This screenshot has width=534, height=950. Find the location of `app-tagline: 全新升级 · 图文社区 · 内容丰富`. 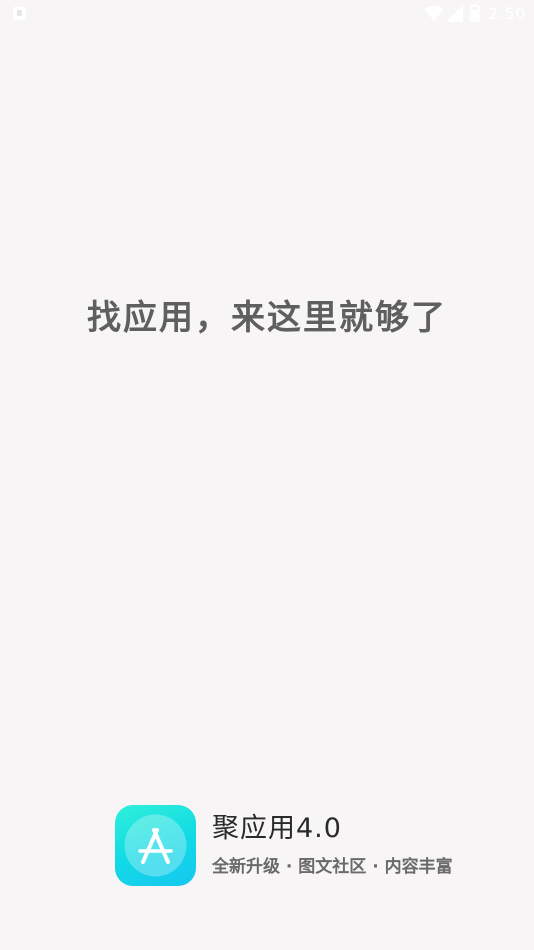

app-tagline: 全新升级 · 图文社区 · 内容丰富 is located at coordinates (332, 867).